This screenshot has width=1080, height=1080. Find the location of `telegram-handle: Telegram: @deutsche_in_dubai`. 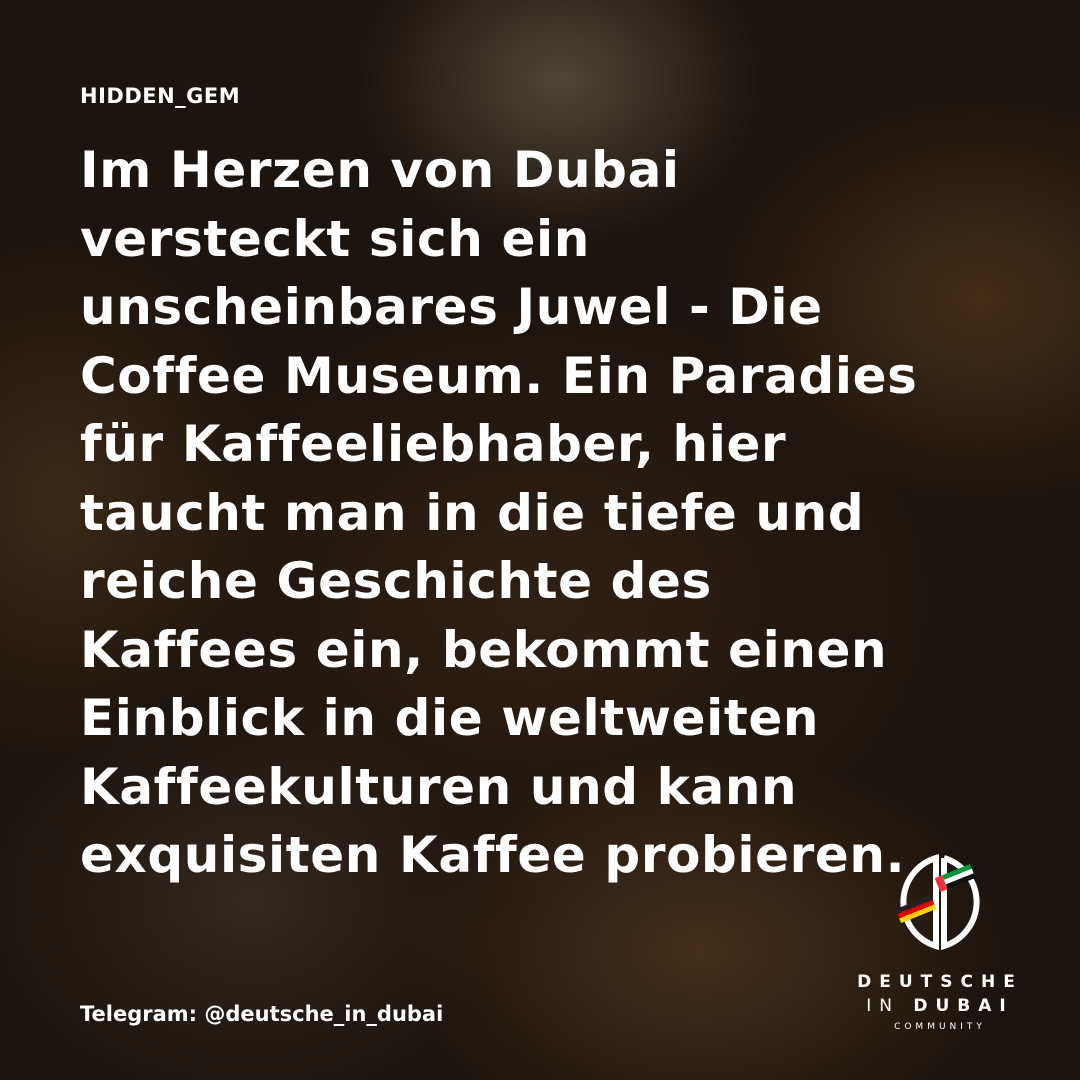

telegram-handle: Telegram: @deutsche_in_dubai is located at coordinates (262, 1014).